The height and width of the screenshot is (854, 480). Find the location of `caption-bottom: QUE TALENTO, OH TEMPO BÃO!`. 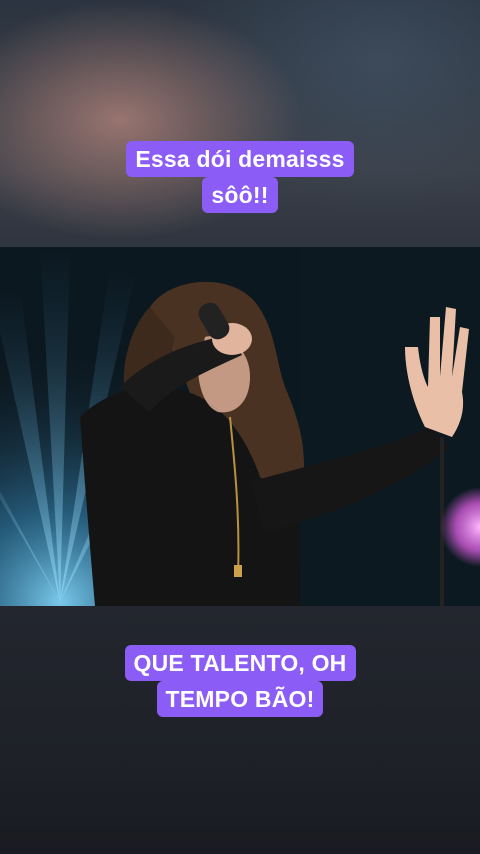

caption-bottom: QUE TALENTO, OH TEMPO BÃO! is located at coordinates (240, 681).